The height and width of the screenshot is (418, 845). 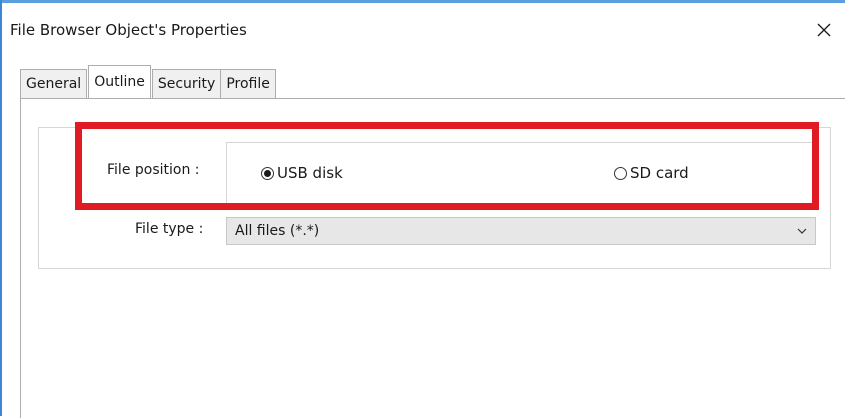 What do you see at coordinates (119, 81) in the screenshot?
I see `tab-outline: Outline` at bounding box center [119, 81].